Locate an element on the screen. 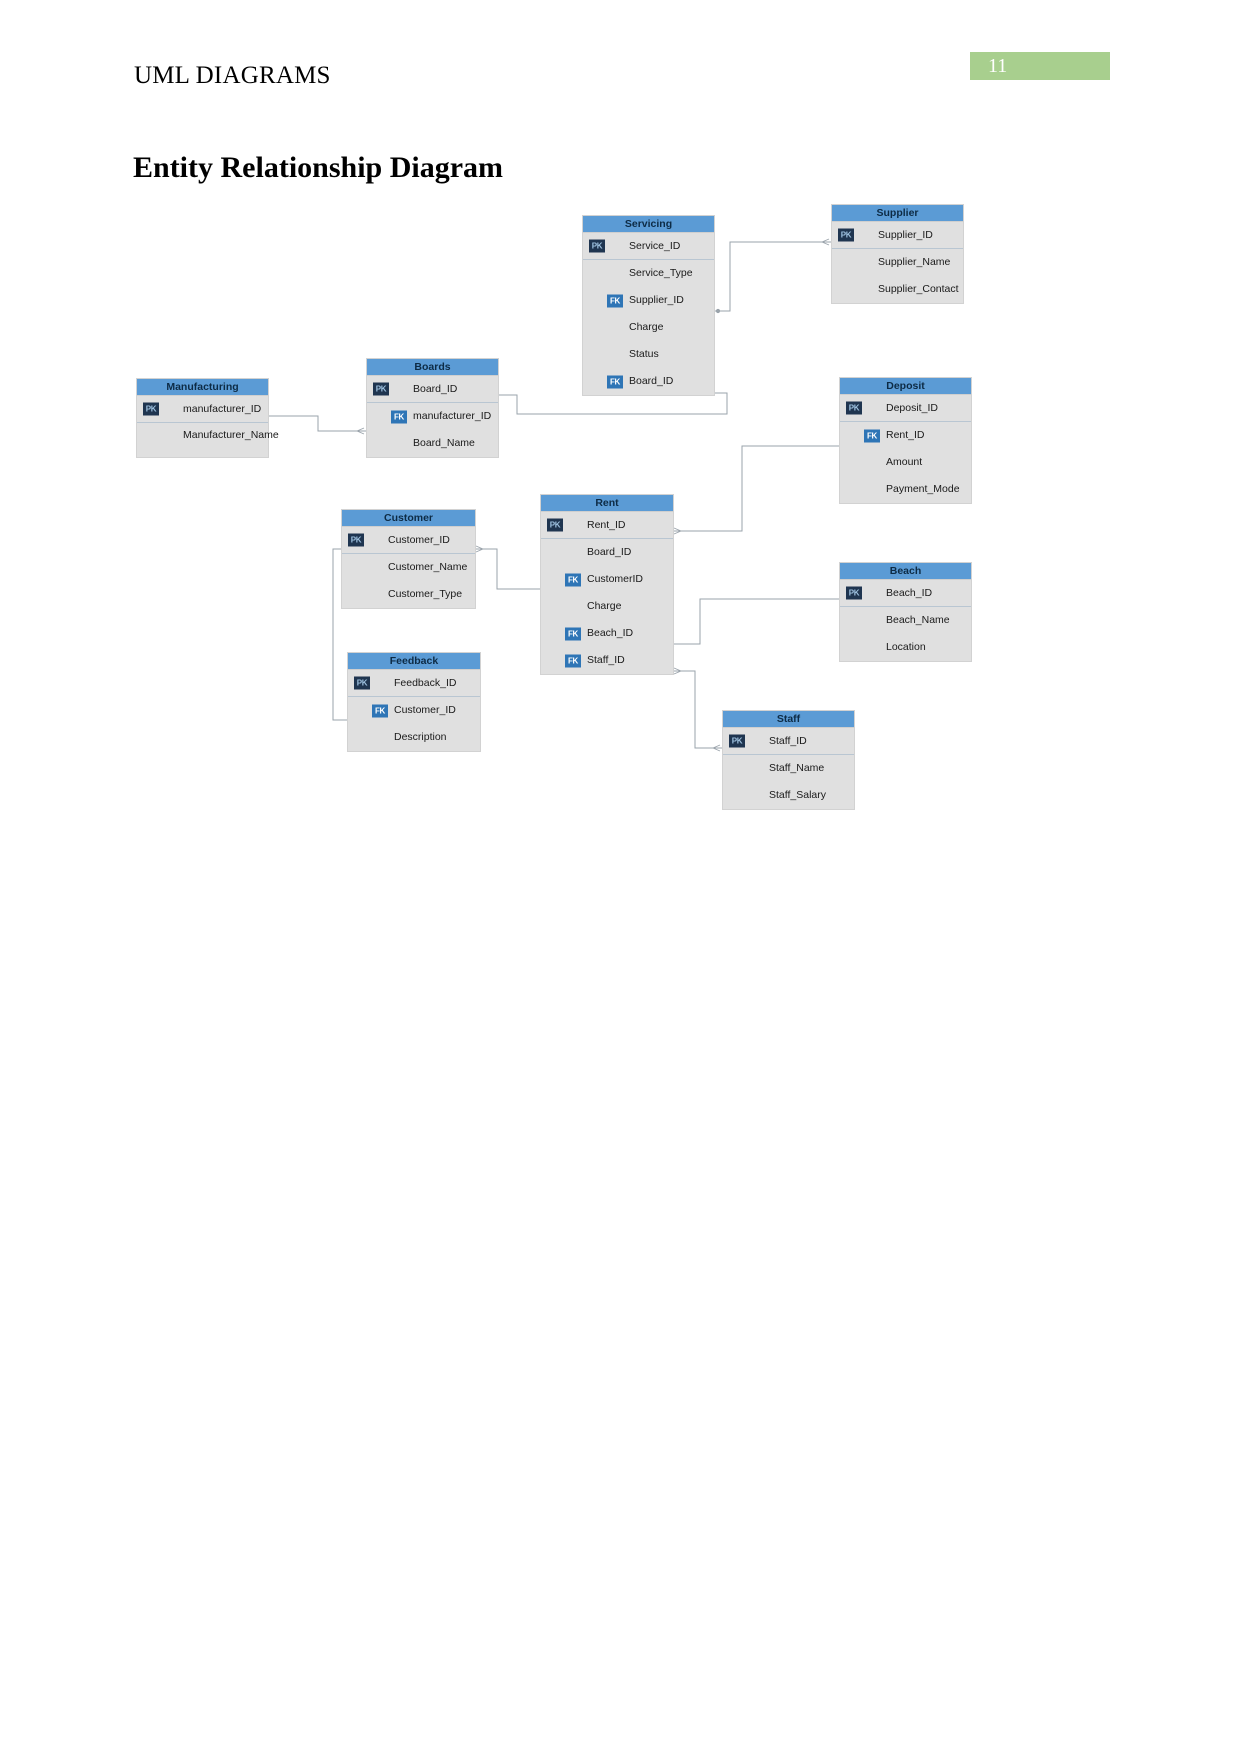 This screenshot has width=1241, height=1754. attribute-label: CustomerID is located at coordinates (615, 579).